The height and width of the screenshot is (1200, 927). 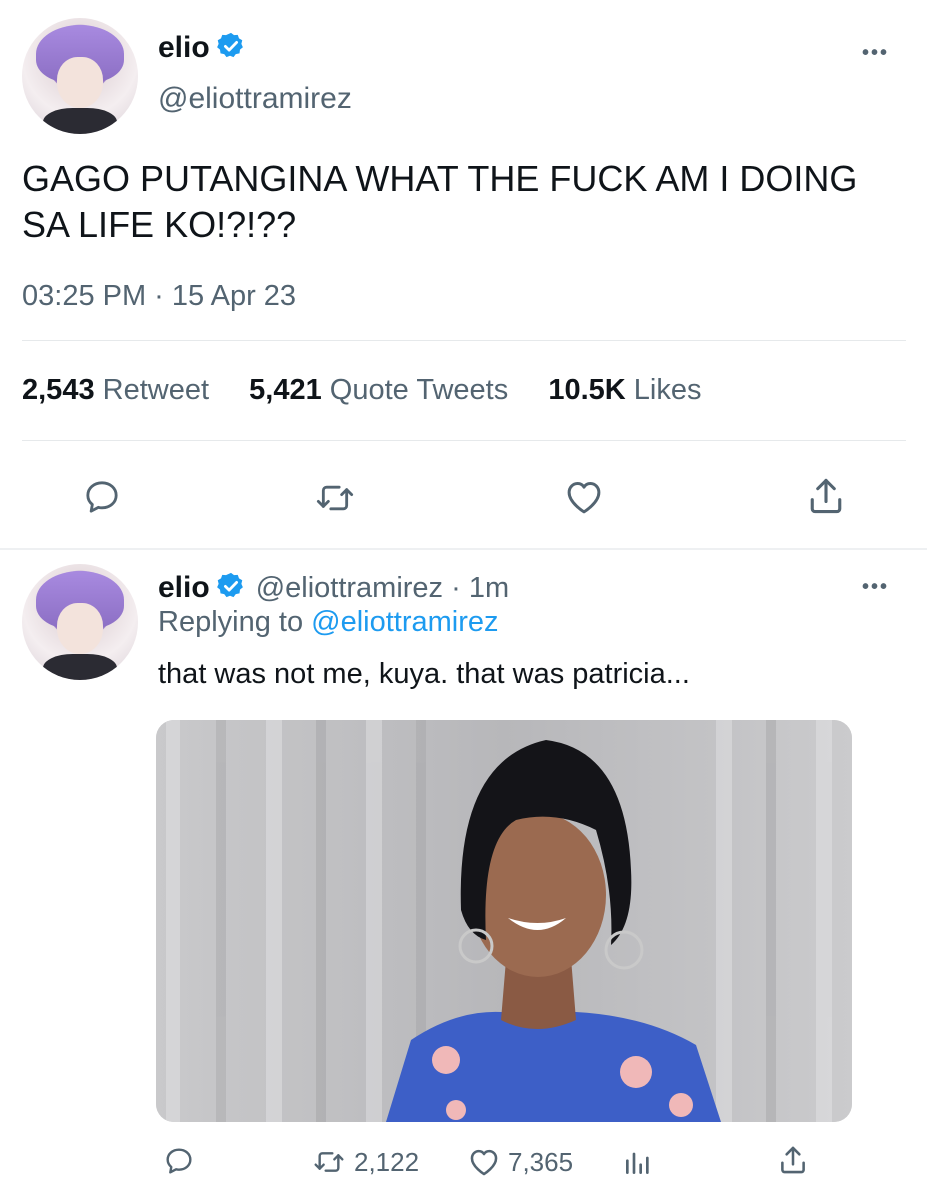 I want to click on more-options-icon: •••, so click(x=875, y=53).